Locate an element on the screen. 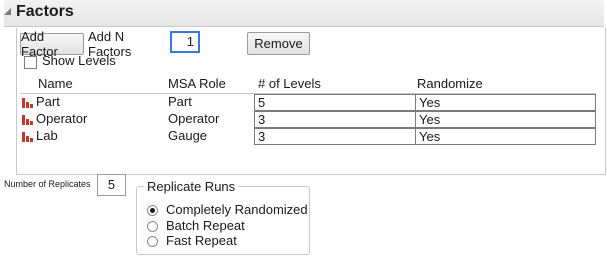 Image resolution: width=607 pixels, height=262 pixels. show-levels-label: Show Levels is located at coordinates (79, 60).